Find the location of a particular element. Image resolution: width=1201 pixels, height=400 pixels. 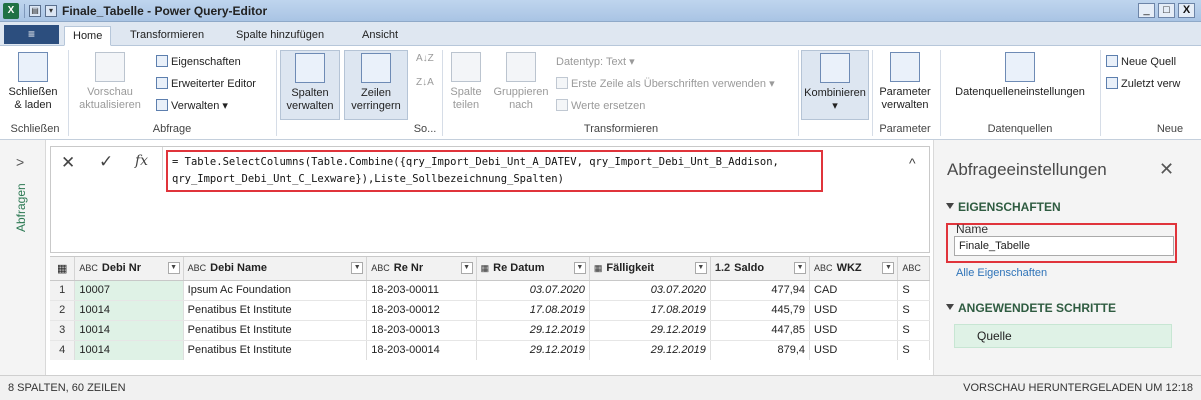

column-header: 1.2 Saldo ▼ is located at coordinates (760, 269).